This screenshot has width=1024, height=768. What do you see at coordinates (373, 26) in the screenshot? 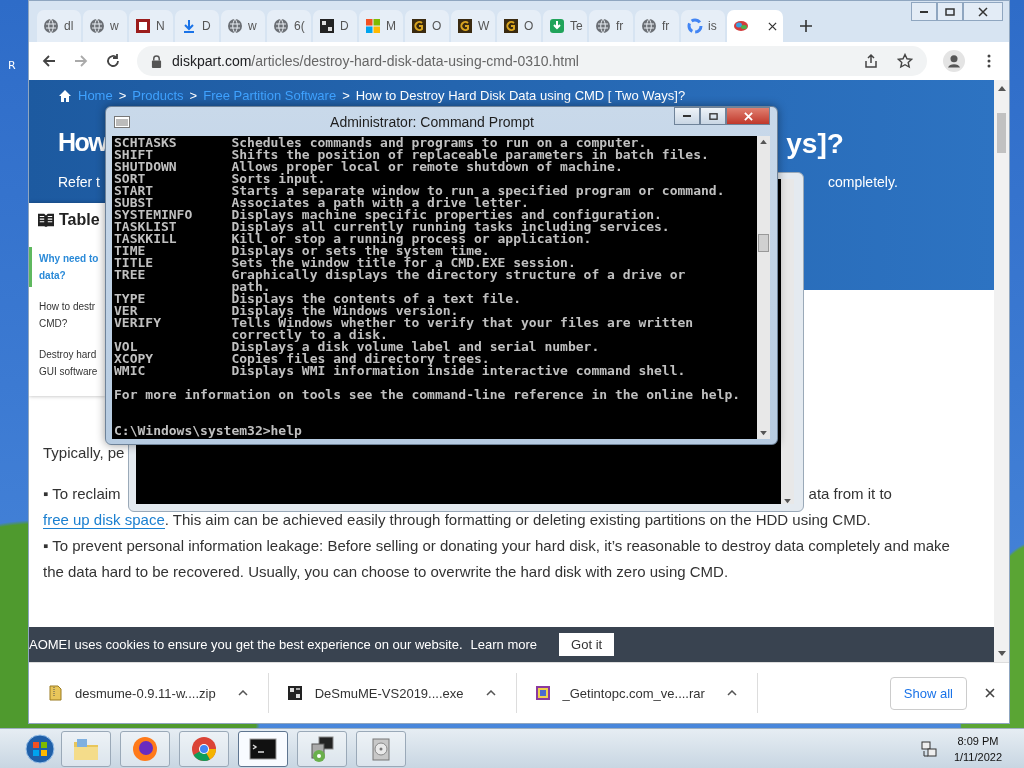
I see `squares-icon` at bounding box center [373, 26].